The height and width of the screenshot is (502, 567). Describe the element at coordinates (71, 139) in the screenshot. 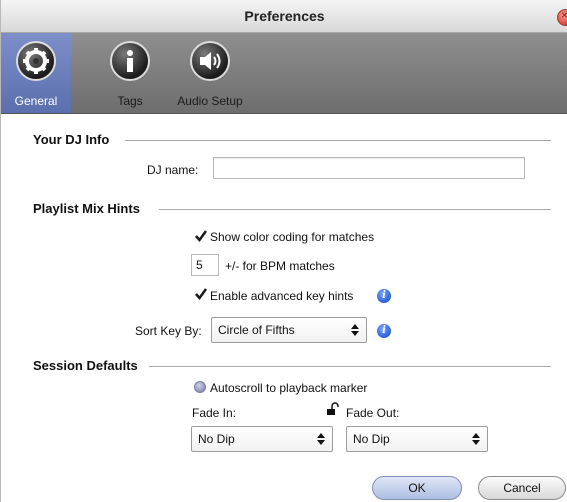

I see `section-title-dj-info: Your DJ Info` at that location.